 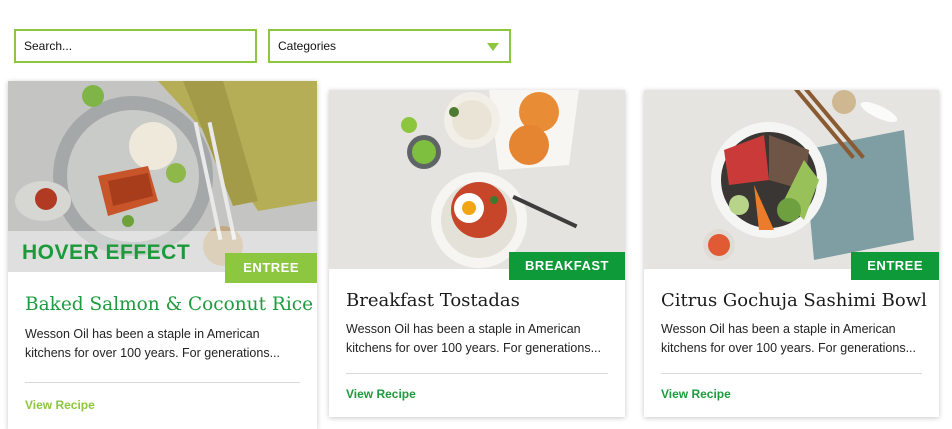 I want to click on chevron-down-icon, so click(x=493, y=47).